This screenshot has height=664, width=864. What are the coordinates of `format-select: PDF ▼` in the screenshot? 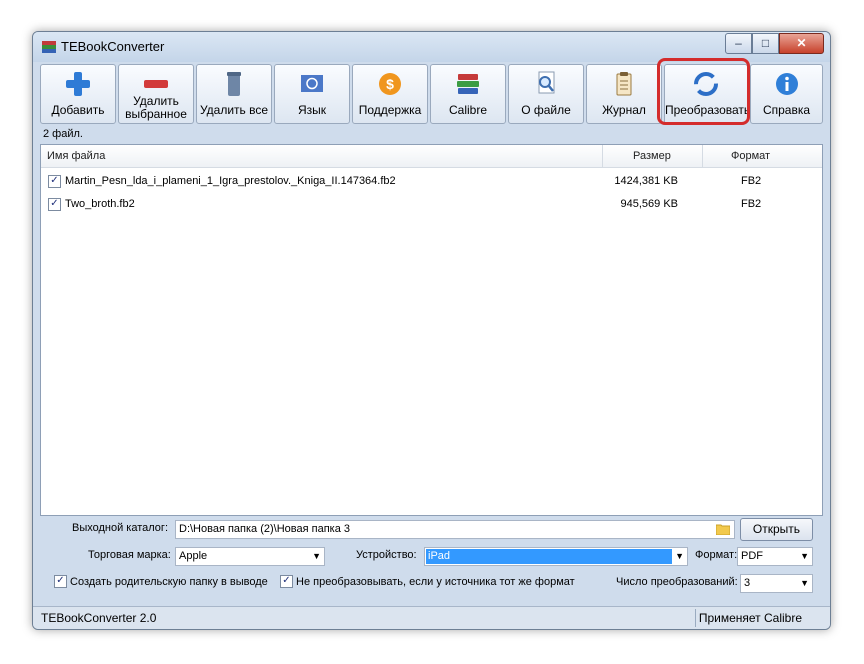 It's located at (775, 556).